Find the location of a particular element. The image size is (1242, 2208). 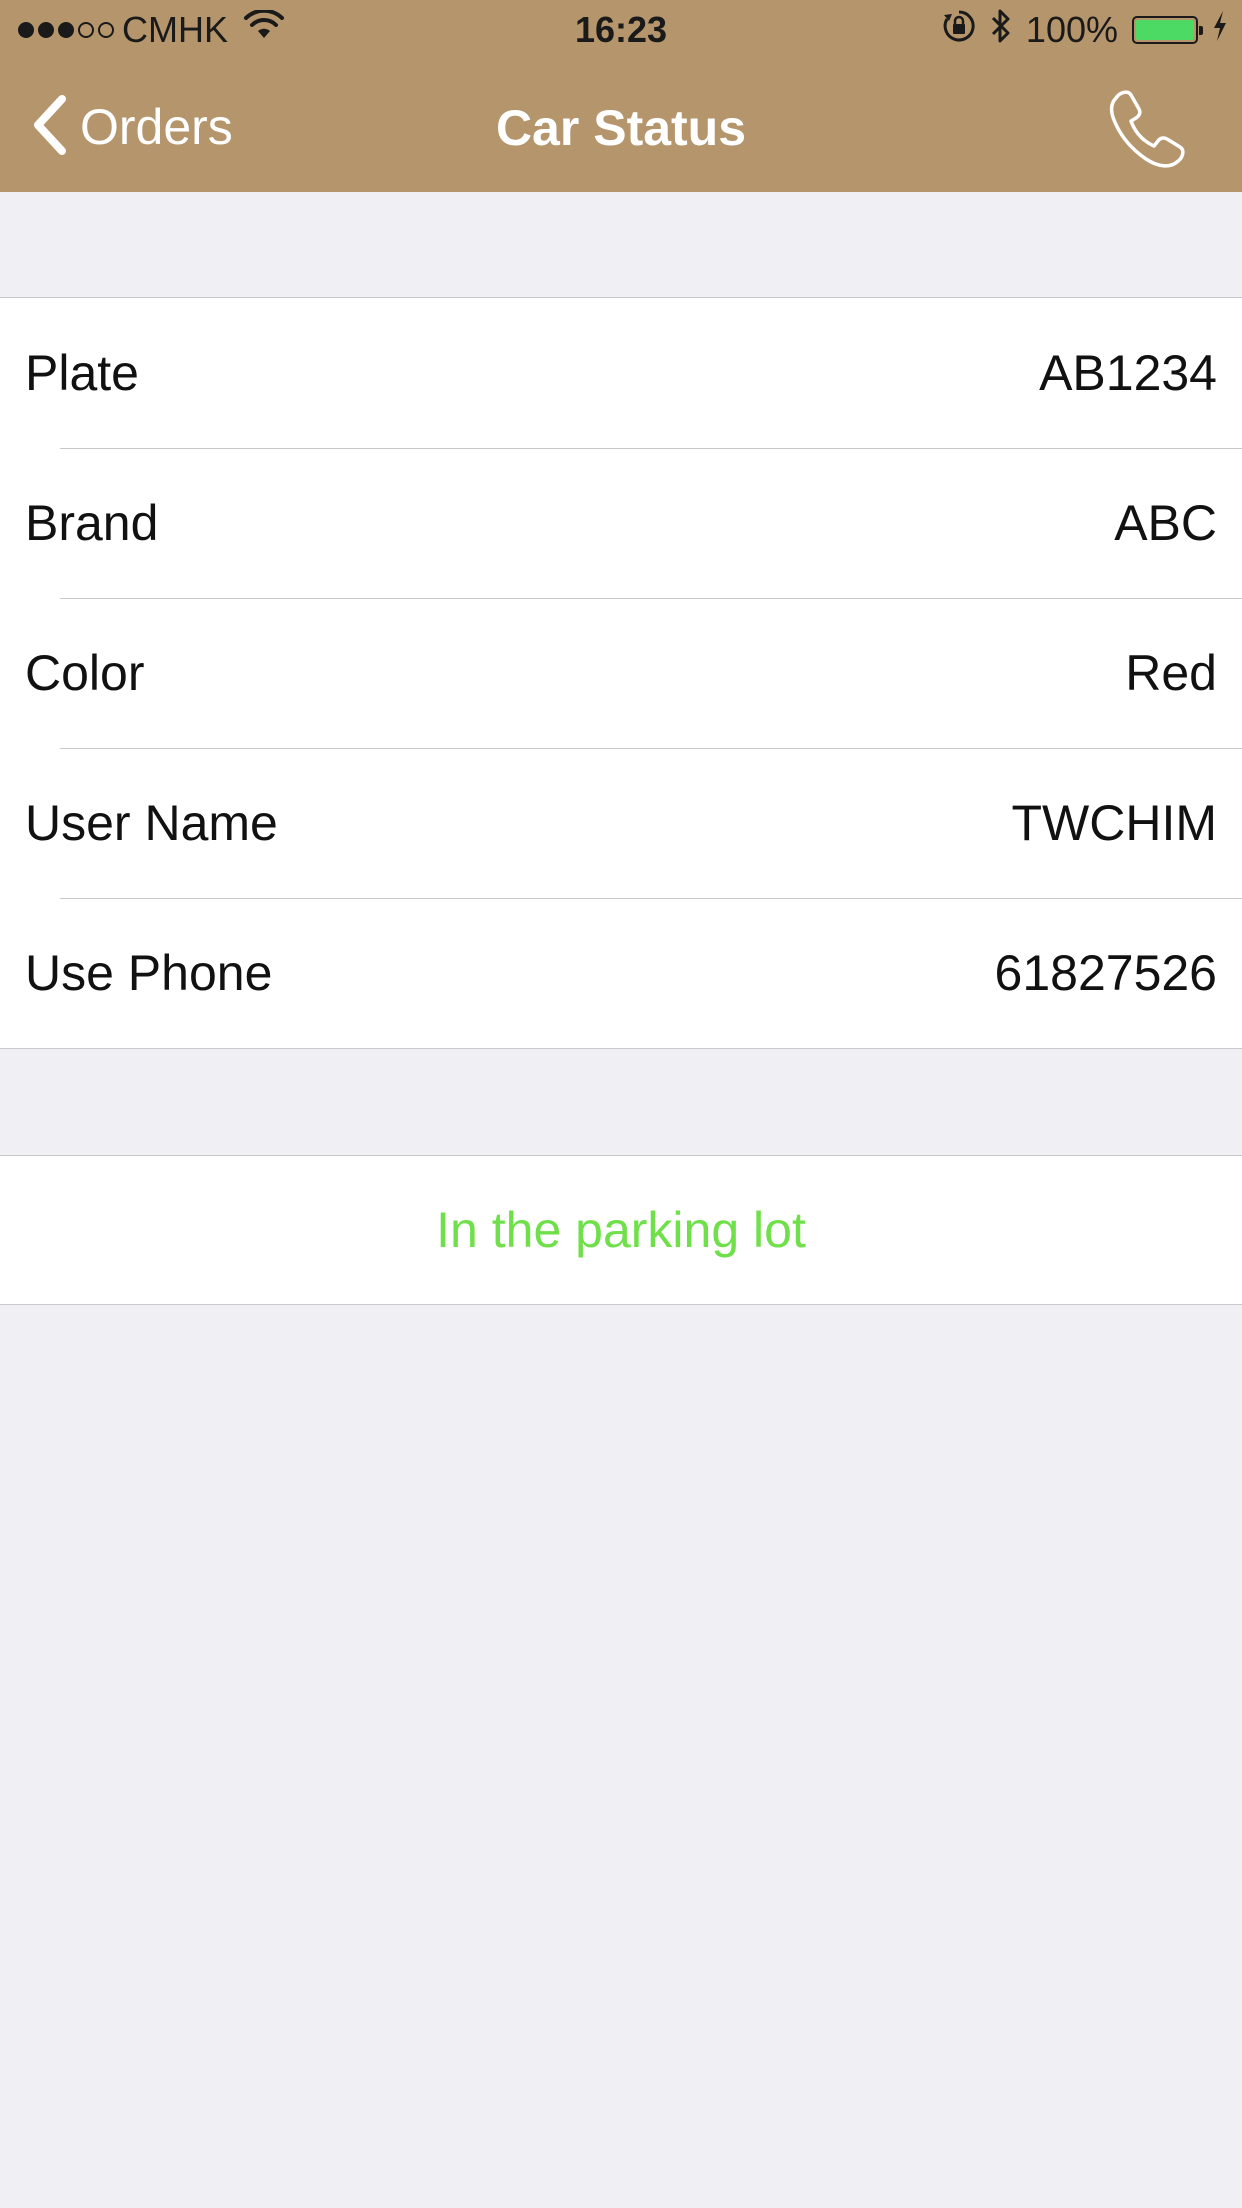

detail-value: Red is located at coordinates (1171, 673).